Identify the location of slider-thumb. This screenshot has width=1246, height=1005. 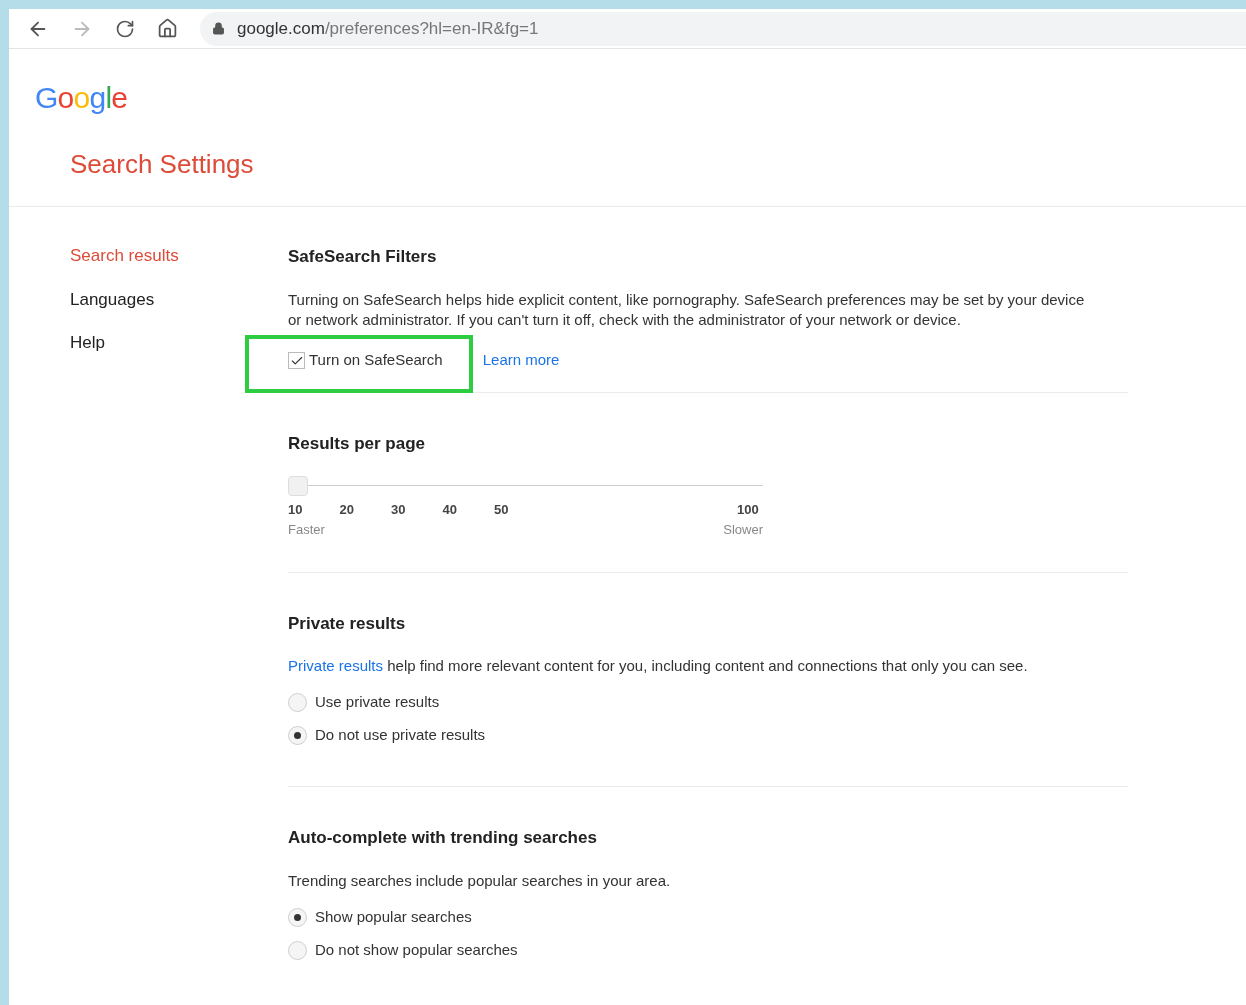
(298, 486).